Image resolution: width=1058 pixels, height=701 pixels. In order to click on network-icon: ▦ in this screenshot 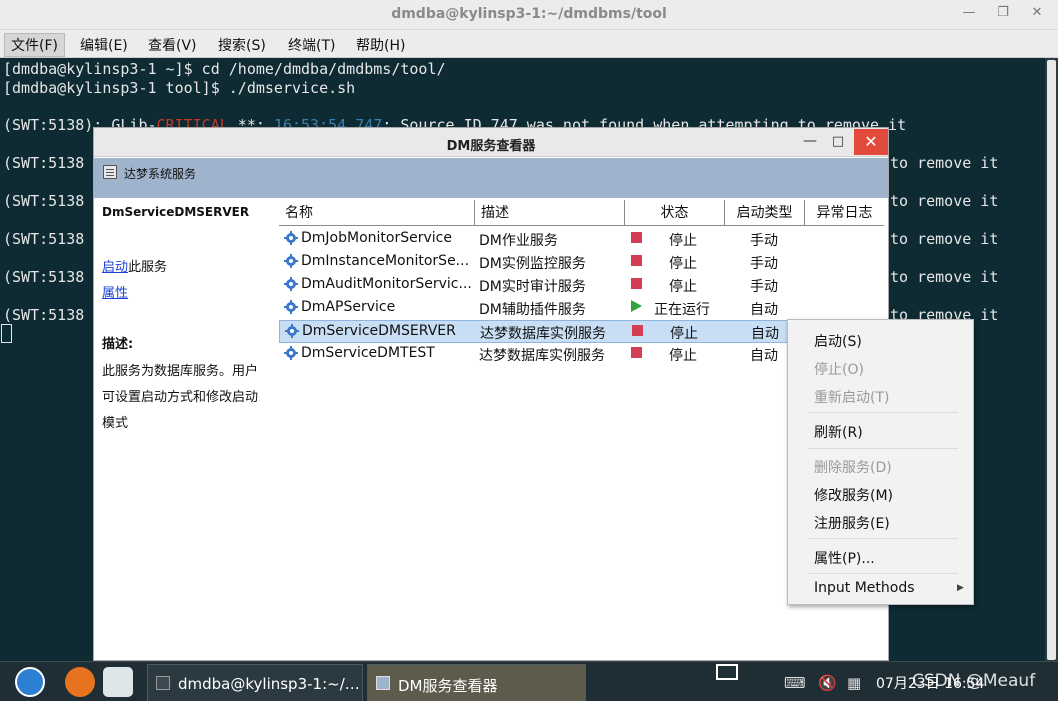, I will do `click(854, 683)`.